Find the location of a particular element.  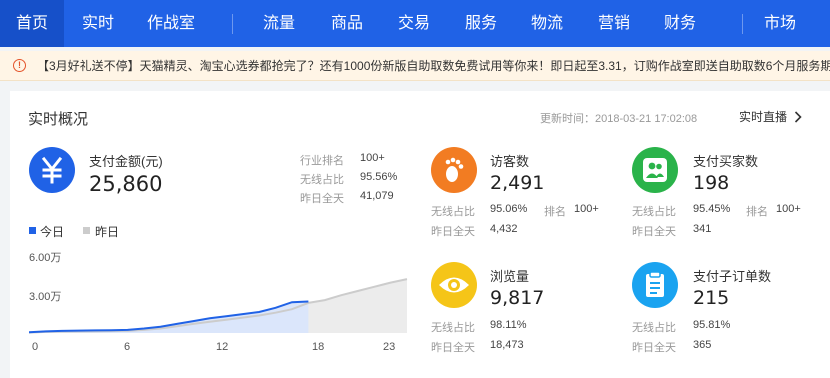

buyers-yesterday-value: 341 is located at coordinates (702, 229).